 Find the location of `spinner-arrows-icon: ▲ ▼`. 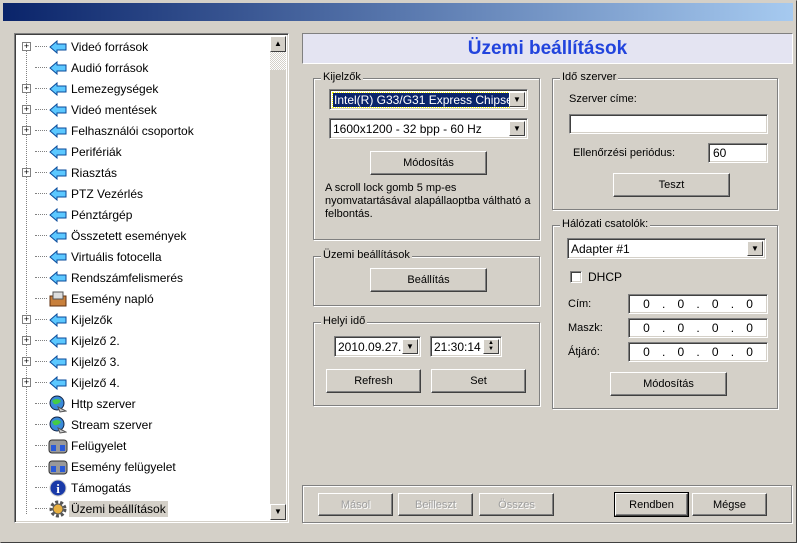

spinner-arrows-icon: ▲ ▼ is located at coordinates (491, 346).